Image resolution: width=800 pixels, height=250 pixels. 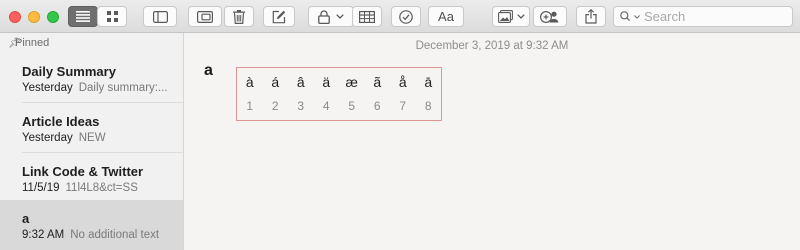 What do you see at coordinates (250, 82) in the screenshot?
I see `table-cell: à` at bounding box center [250, 82].